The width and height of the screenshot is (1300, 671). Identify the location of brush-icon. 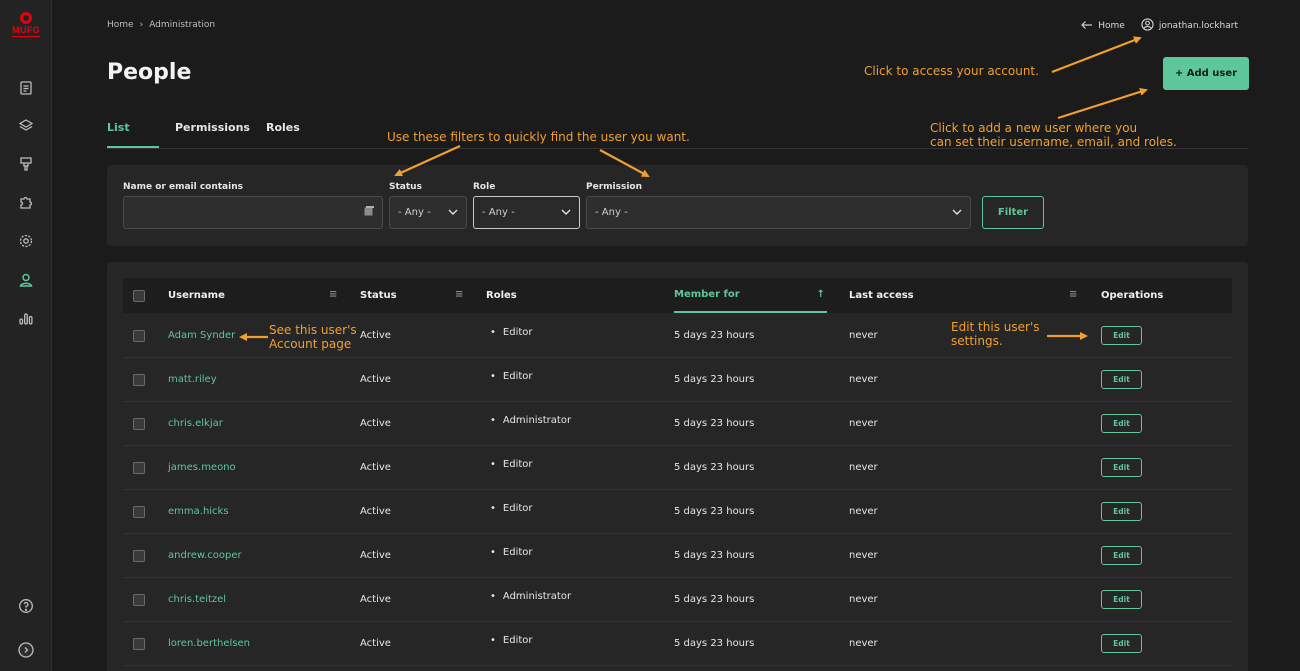
(26, 164).